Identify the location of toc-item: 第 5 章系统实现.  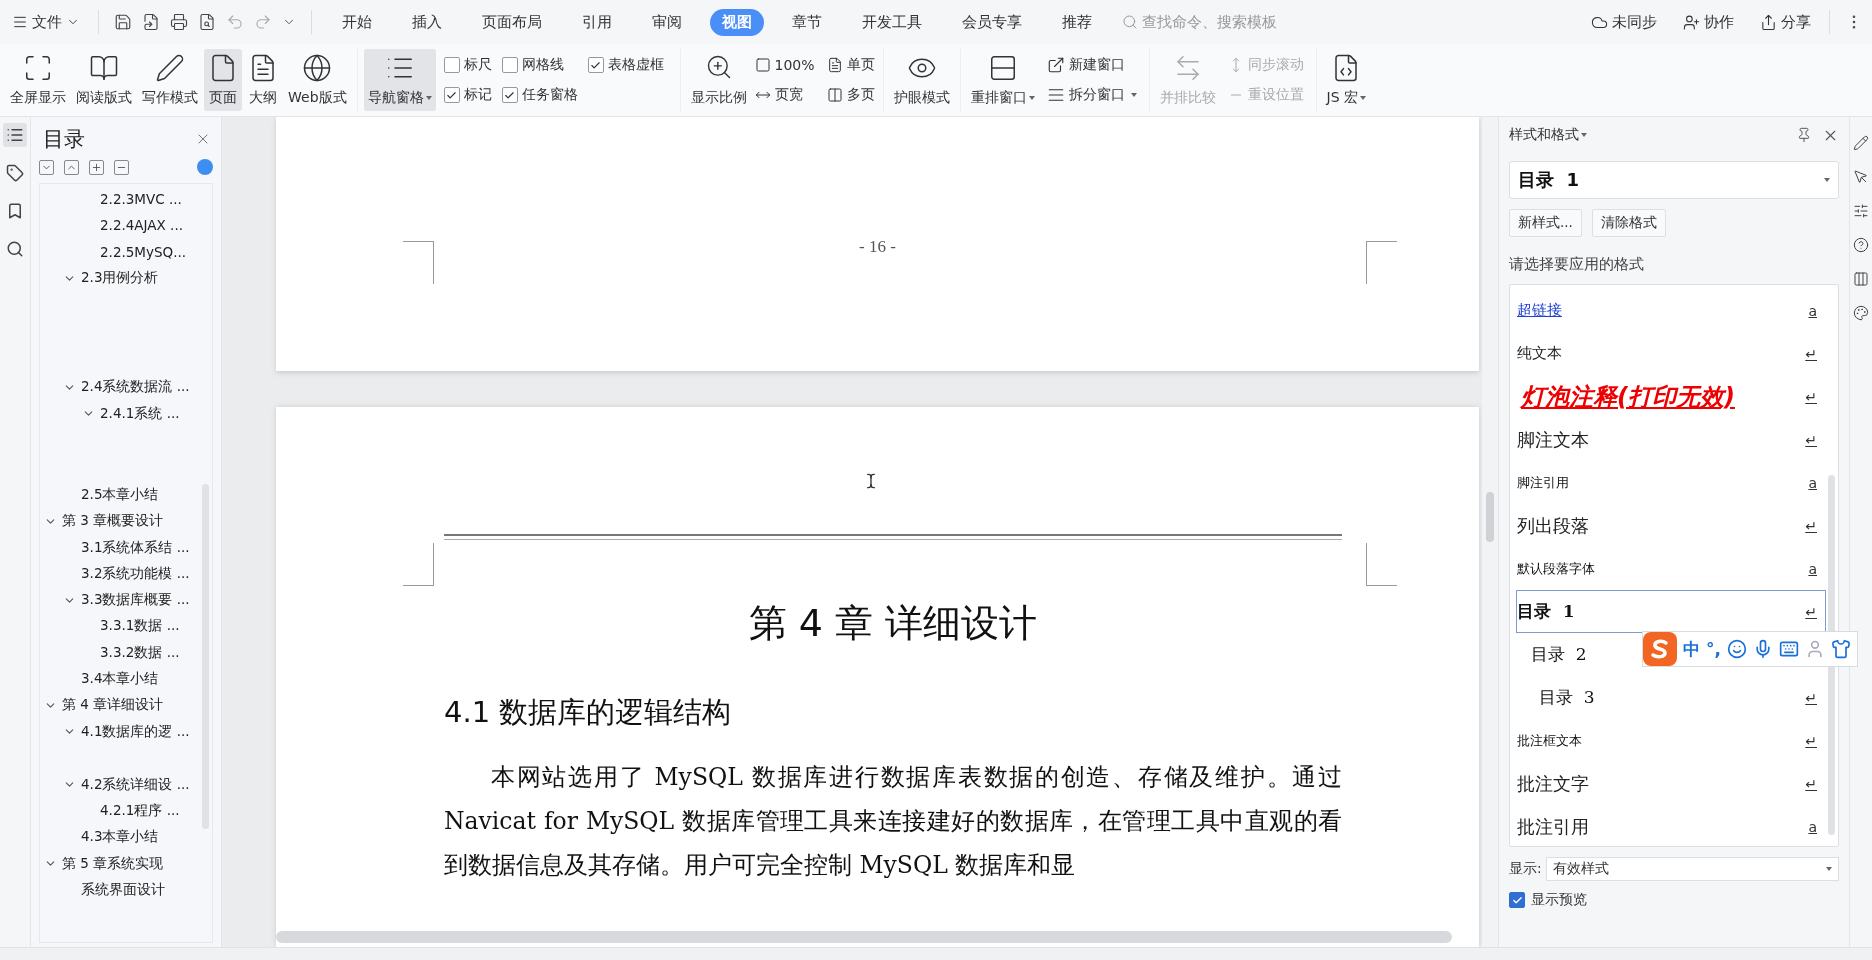
(113, 863).